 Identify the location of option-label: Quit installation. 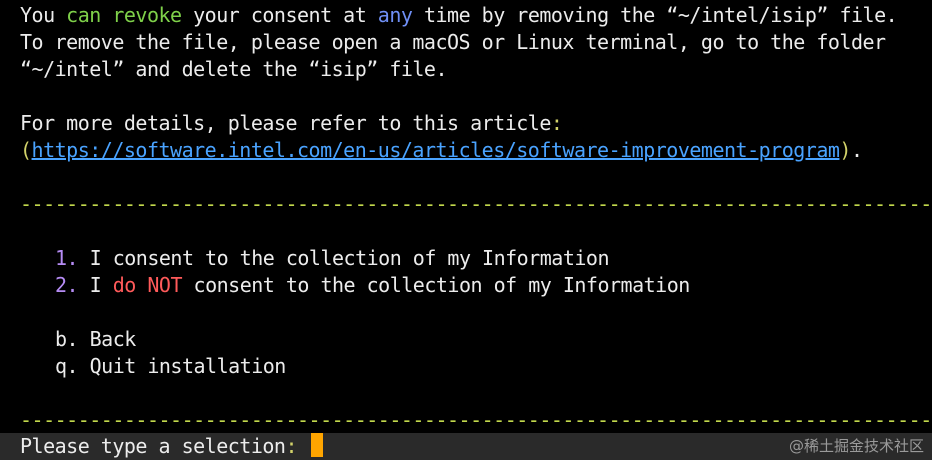
(182, 366).